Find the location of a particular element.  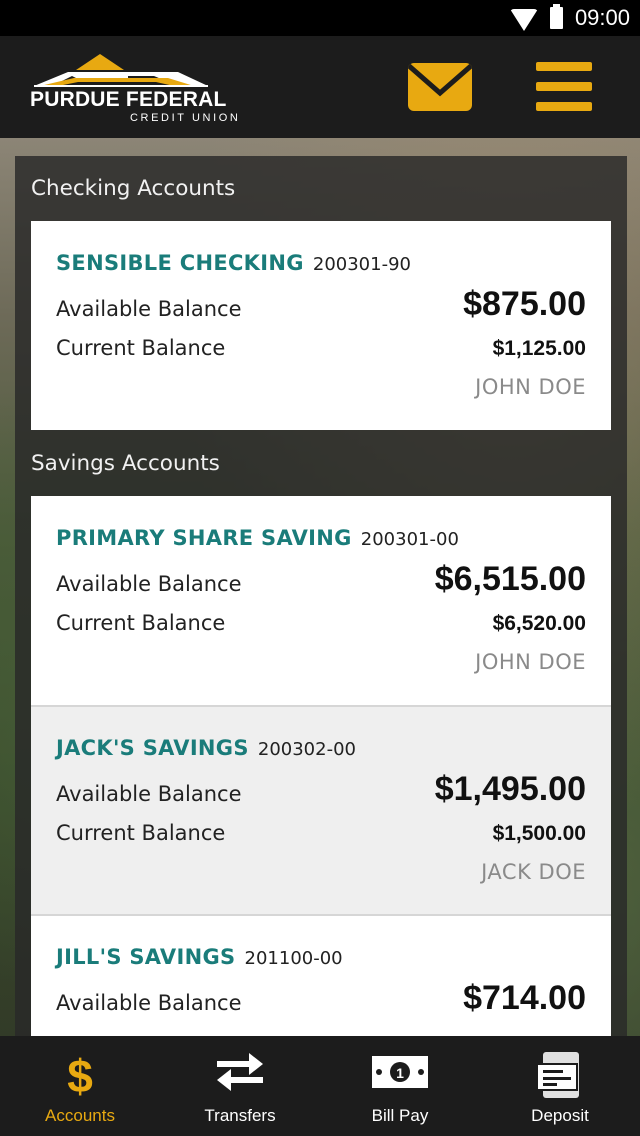

account-name: PRIMARY SHARE SAVING is located at coordinates (204, 538).